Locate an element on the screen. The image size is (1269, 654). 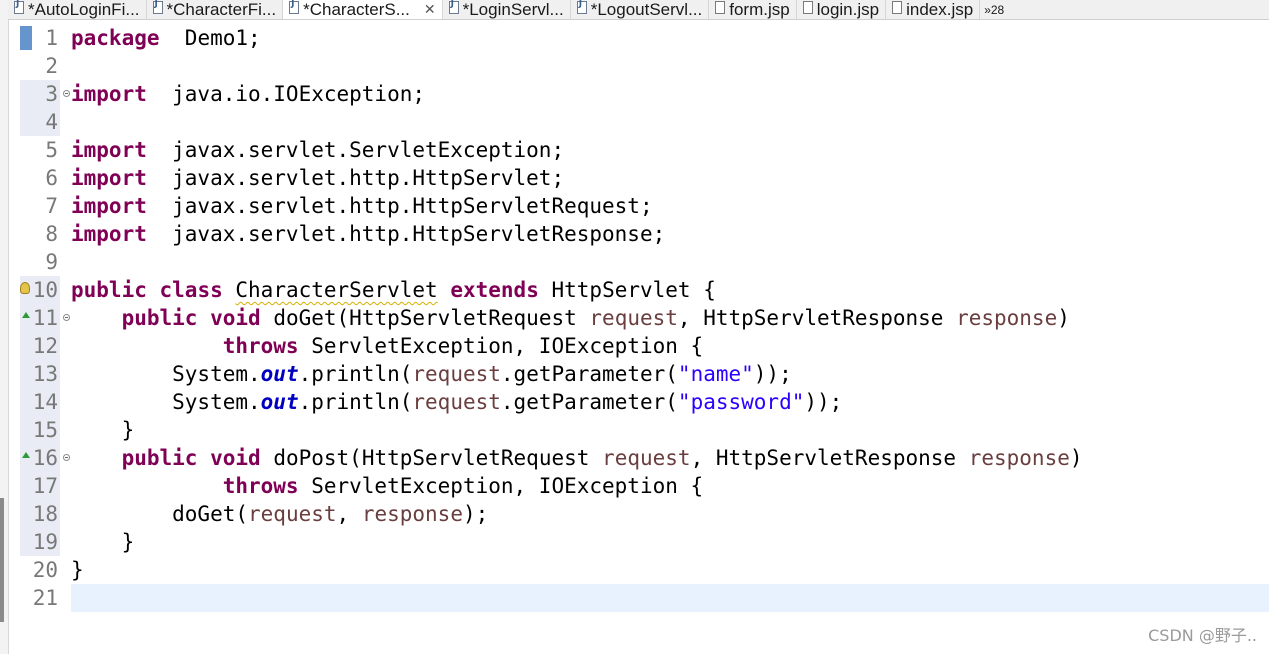
tab-8: »28 is located at coordinates (994, 9).